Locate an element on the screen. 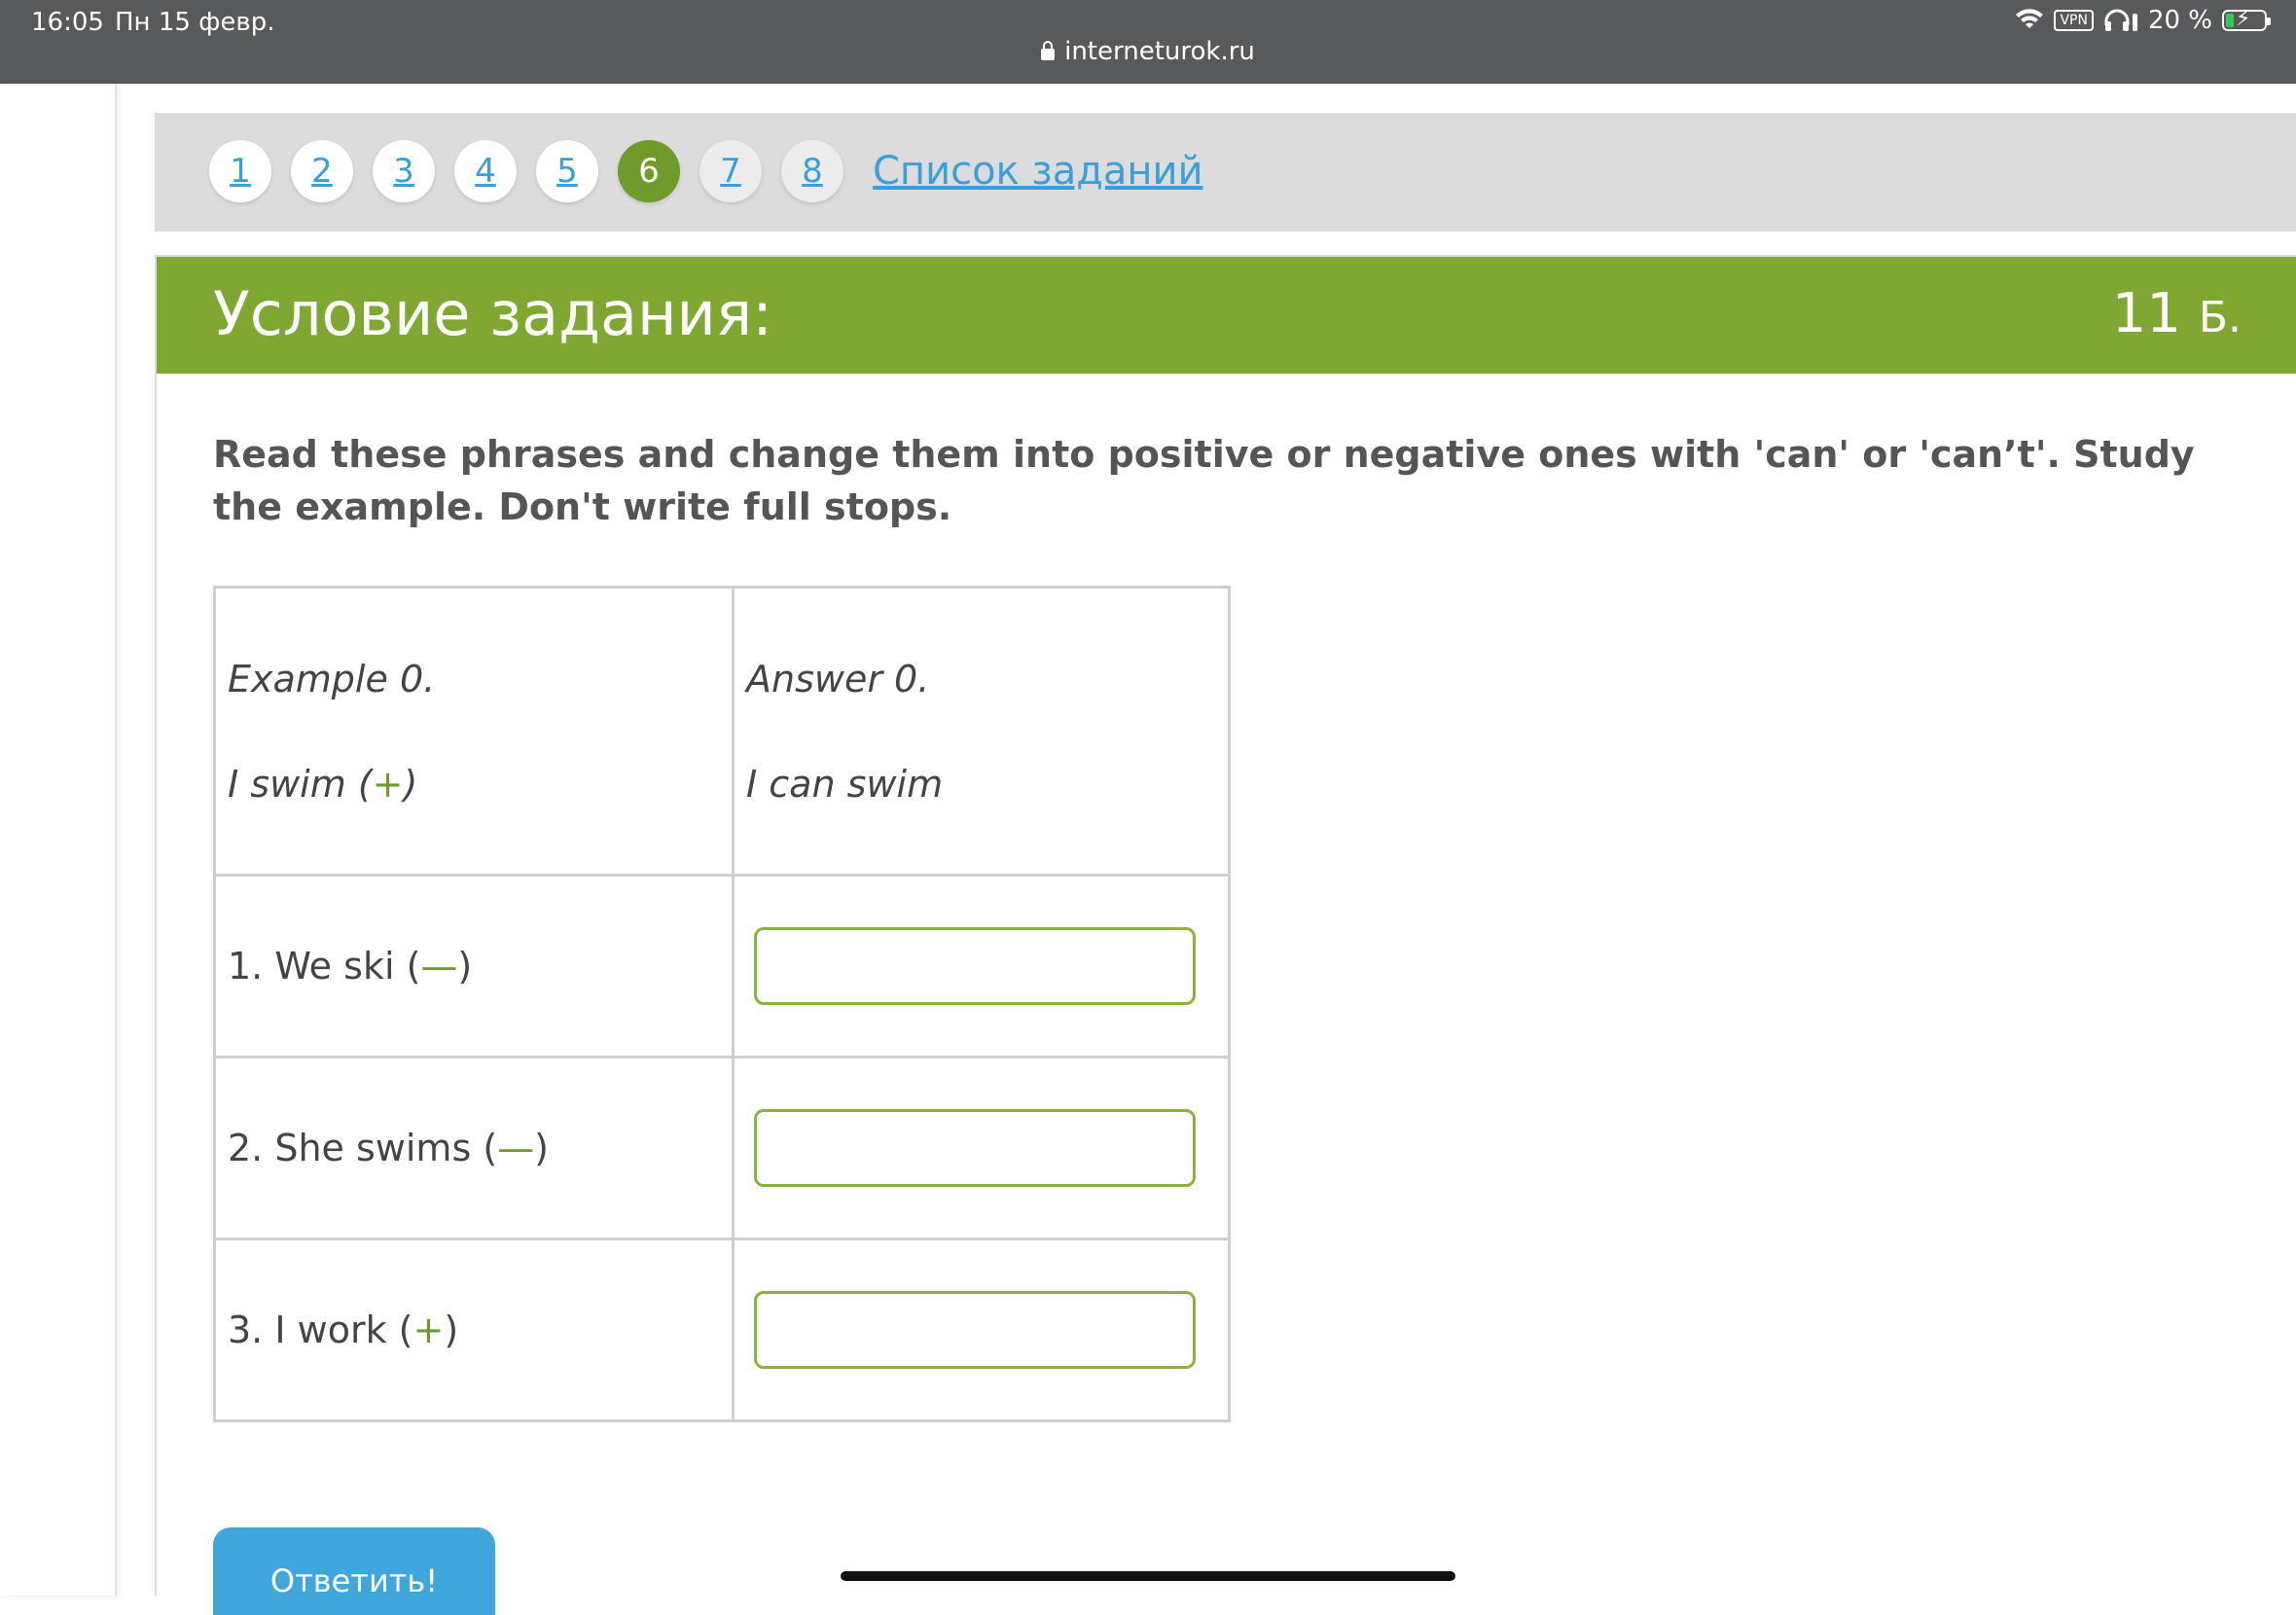  task-nav-item: 5 is located at coordinates (567, 171).